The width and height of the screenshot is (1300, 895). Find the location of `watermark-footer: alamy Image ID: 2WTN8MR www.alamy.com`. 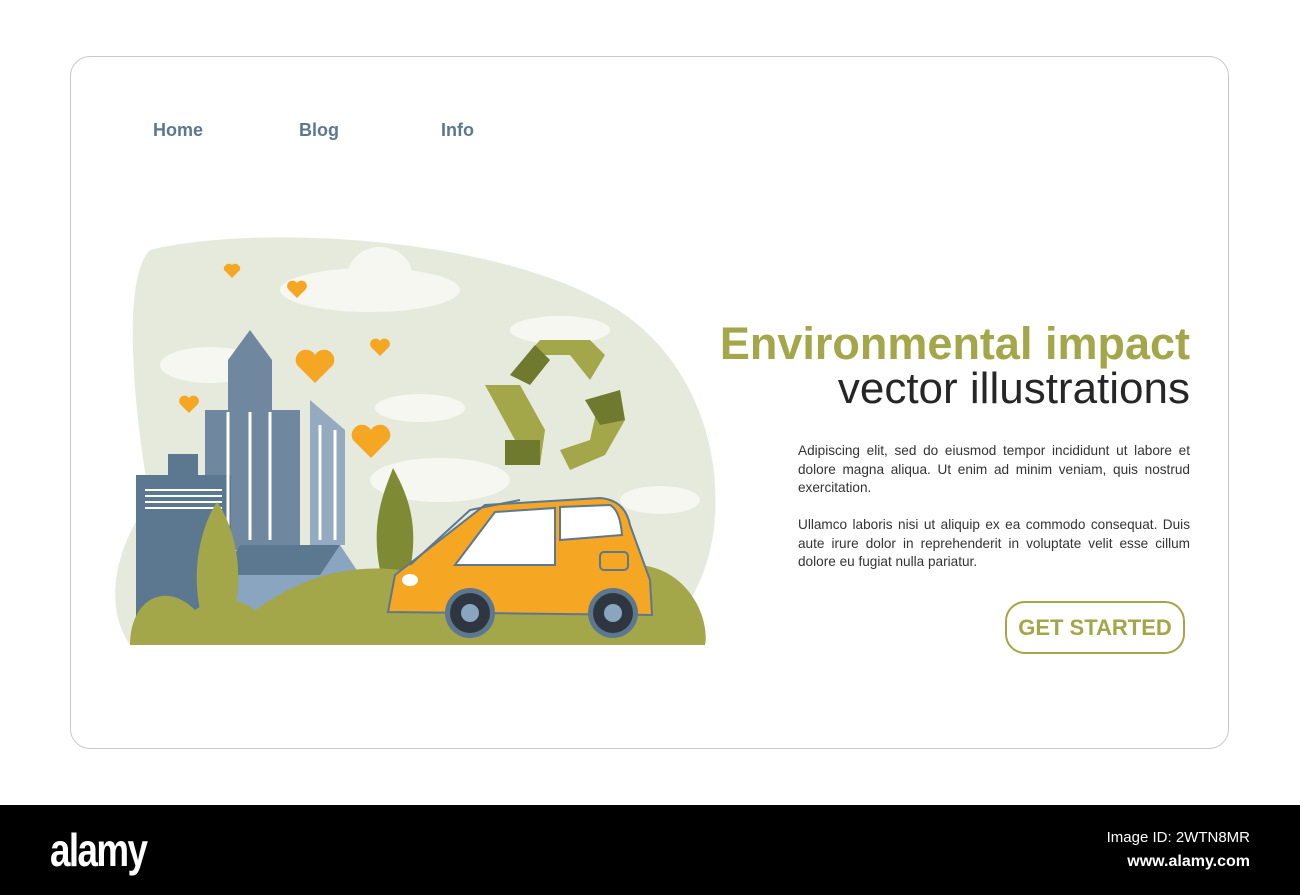

watermark-footer: alamy Image ID: 2WTN8MR www.alamy.com is located at coordinates (650, 850).